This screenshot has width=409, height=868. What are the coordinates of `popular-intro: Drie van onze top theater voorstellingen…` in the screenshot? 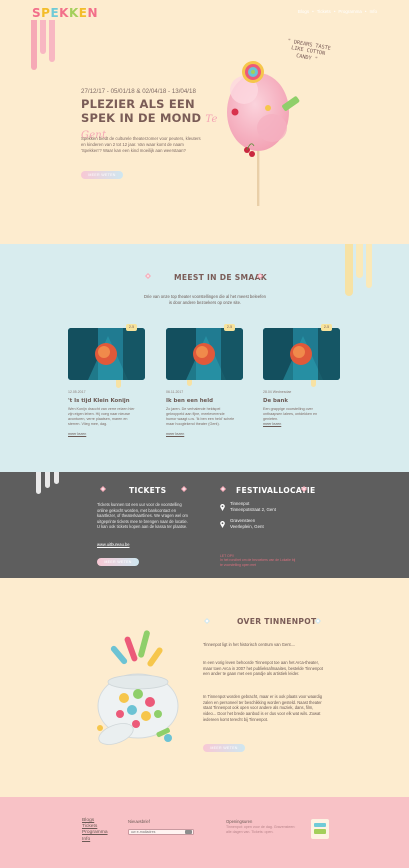 It's located at (205, 299).